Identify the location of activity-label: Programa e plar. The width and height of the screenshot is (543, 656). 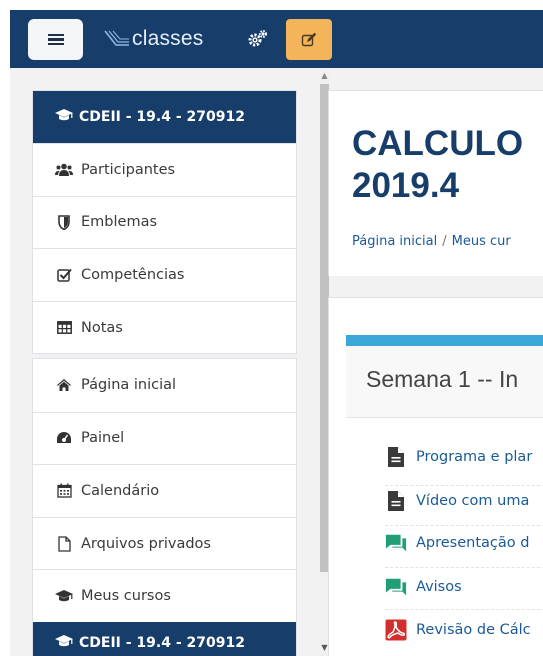
(474, 457).